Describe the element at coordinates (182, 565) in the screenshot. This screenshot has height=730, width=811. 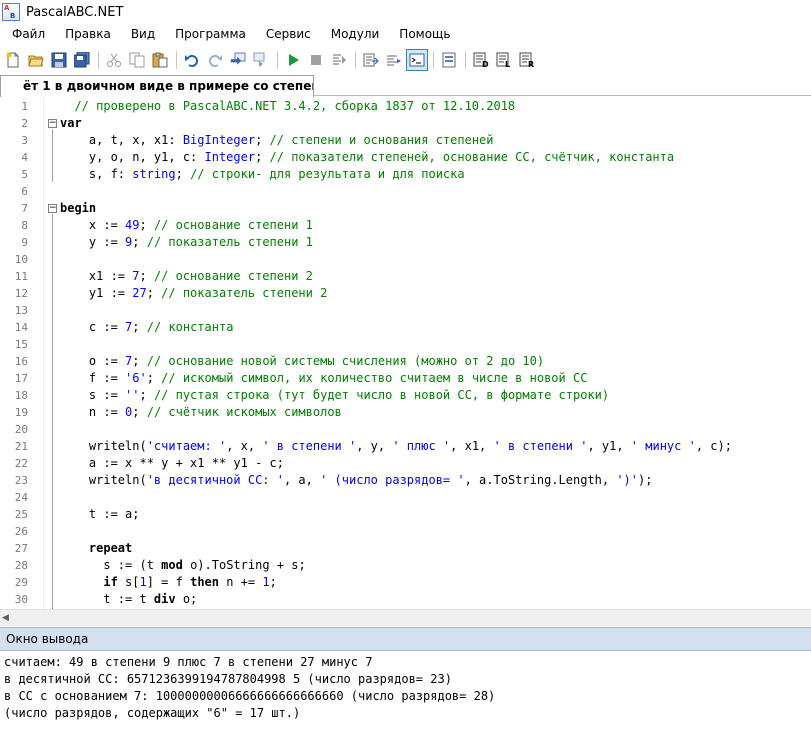
I see `code-line: s := (t mod o).ToString + s;` at that location.